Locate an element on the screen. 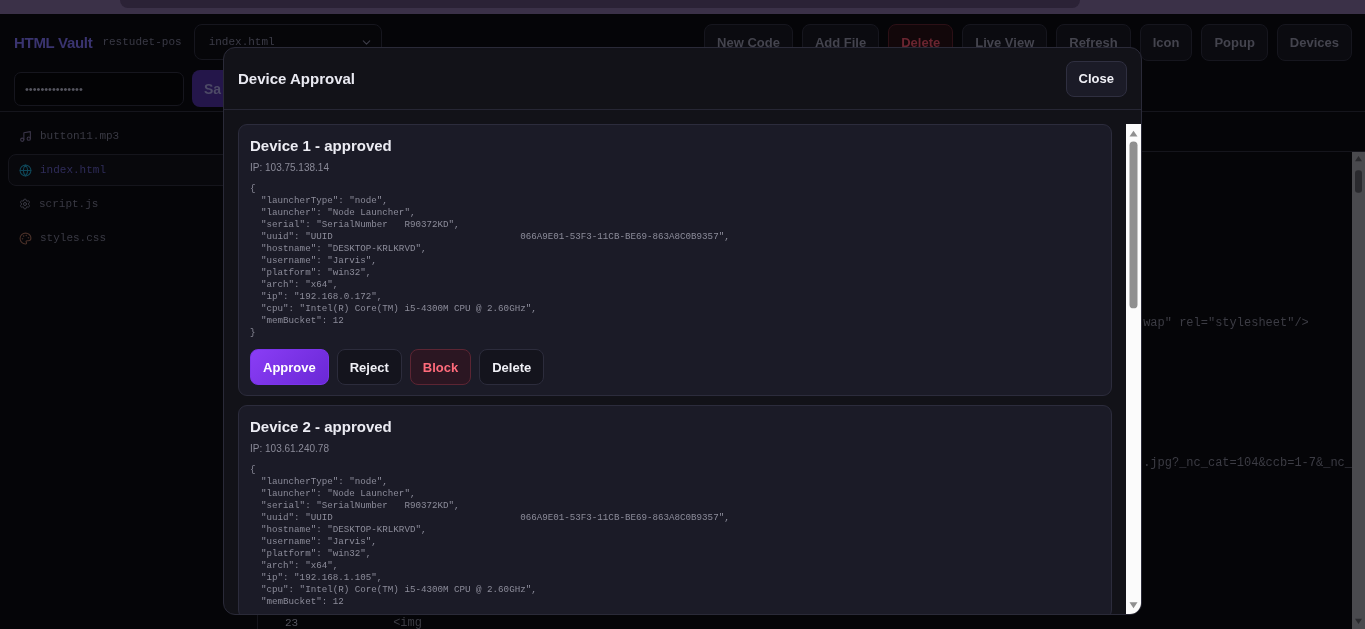 The image size is (1365, 629). file-name: styles.css is located at coordinates (73, 238).